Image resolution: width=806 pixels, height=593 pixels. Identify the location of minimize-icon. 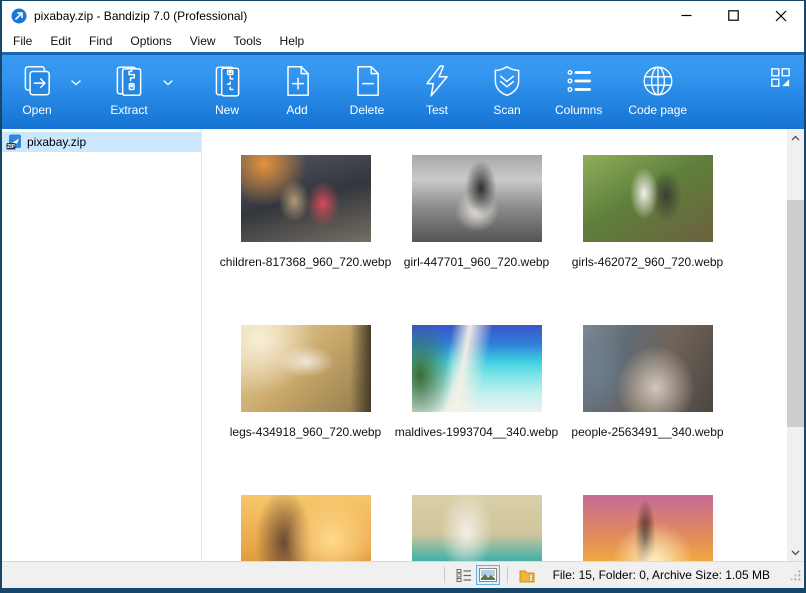
(686, 15).